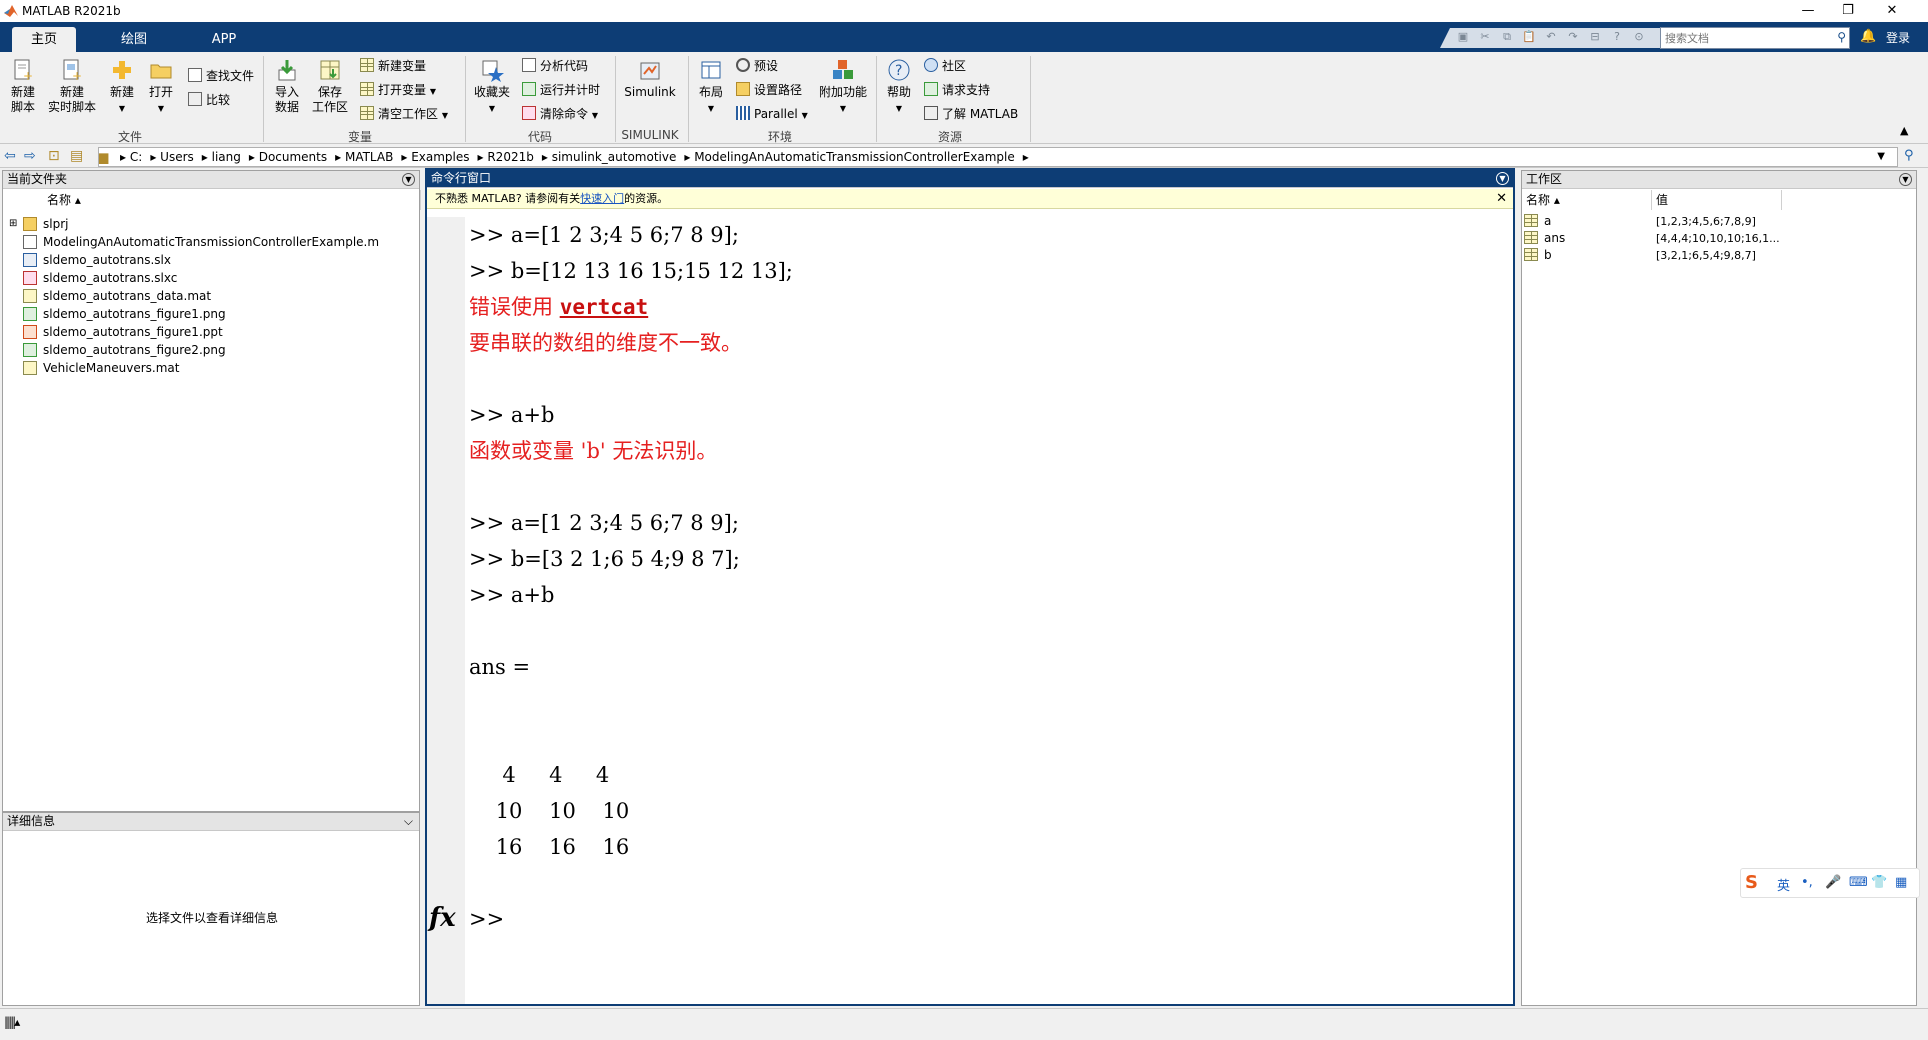 This screenshot has height=1040, width=1928. Describe the element at coordinates (398, 90) in the screenshot. I see `open-variable-button: 打开变量 ▼` at that location.